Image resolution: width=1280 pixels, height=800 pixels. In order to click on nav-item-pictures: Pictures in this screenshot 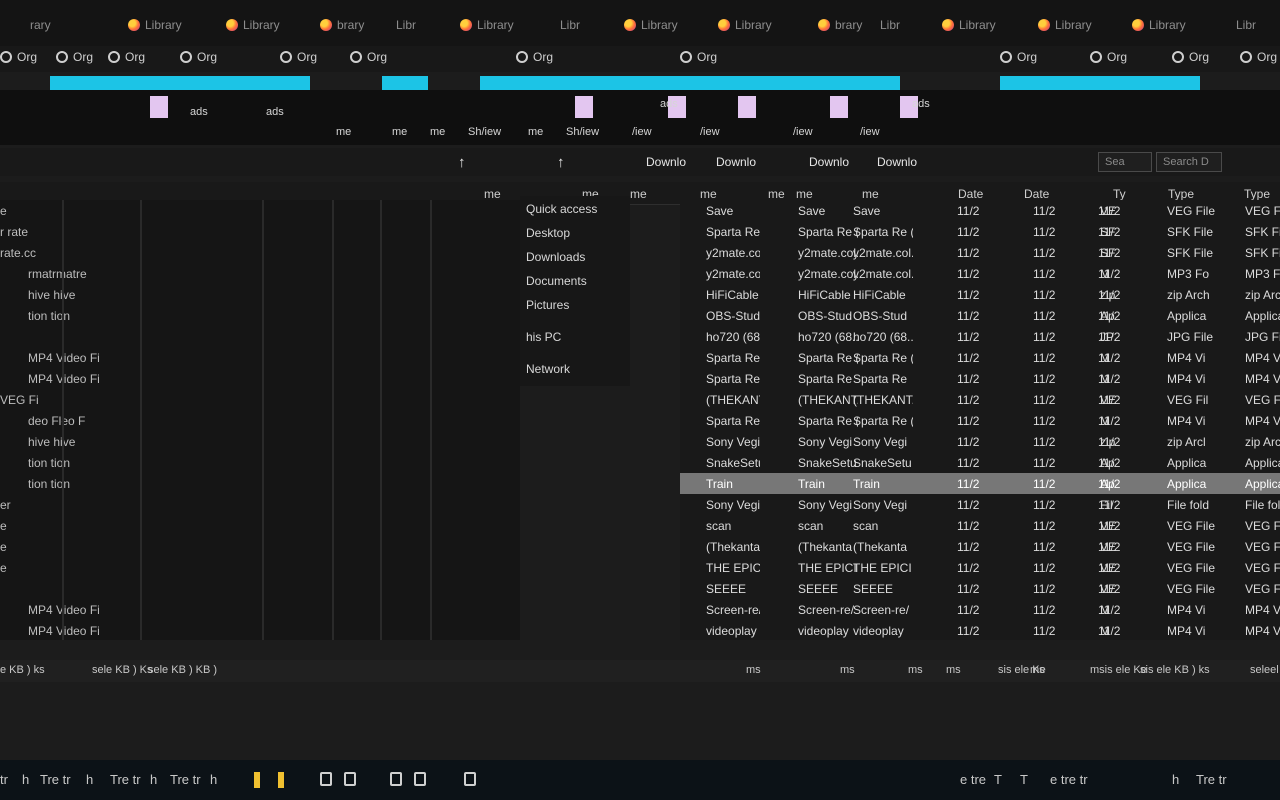, I will do `click(547, 305)`.